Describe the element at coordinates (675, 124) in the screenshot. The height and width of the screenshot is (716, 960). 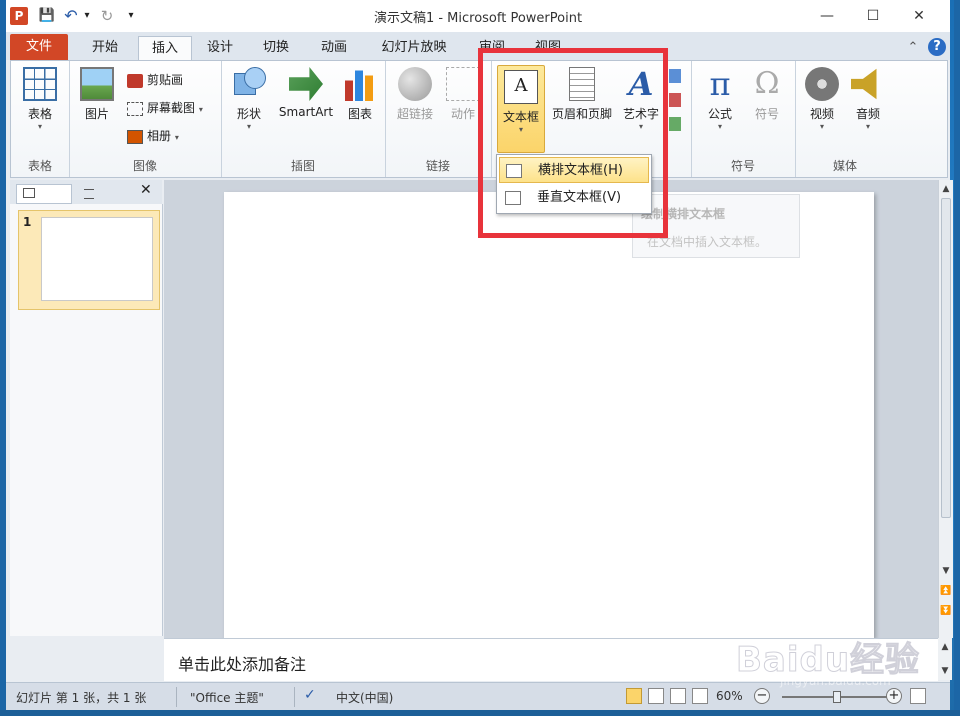
I see `object-icon` at that location.